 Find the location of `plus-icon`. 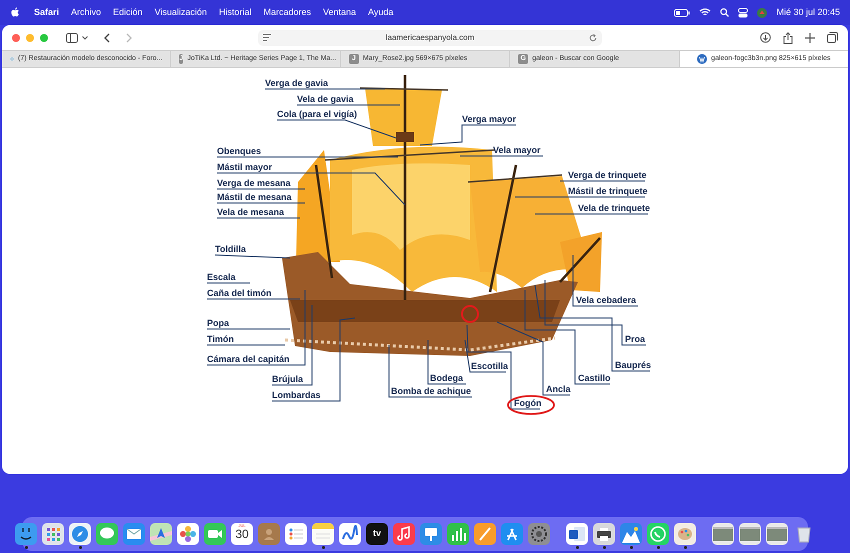

plus-icon is located at coordinates (810, 37).